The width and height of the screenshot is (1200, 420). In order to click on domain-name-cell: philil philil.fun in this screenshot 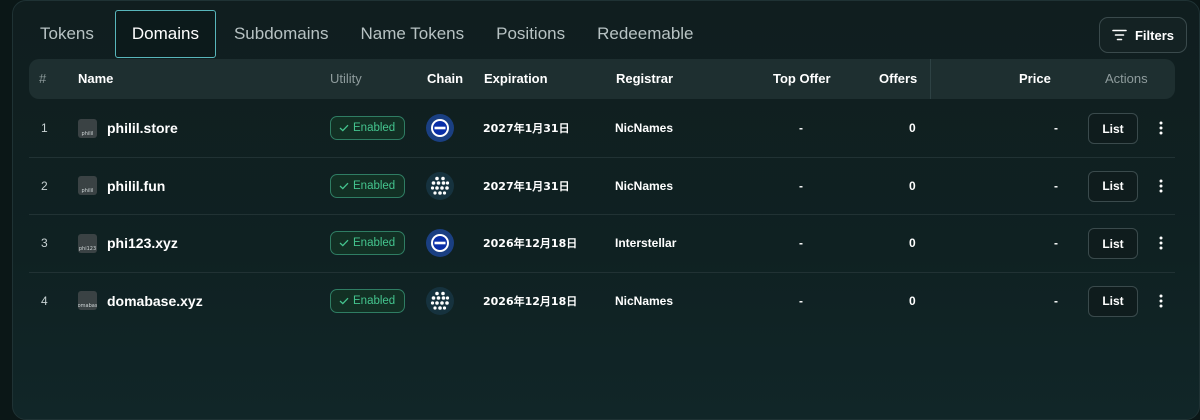, I will do `click(121, 186)`.